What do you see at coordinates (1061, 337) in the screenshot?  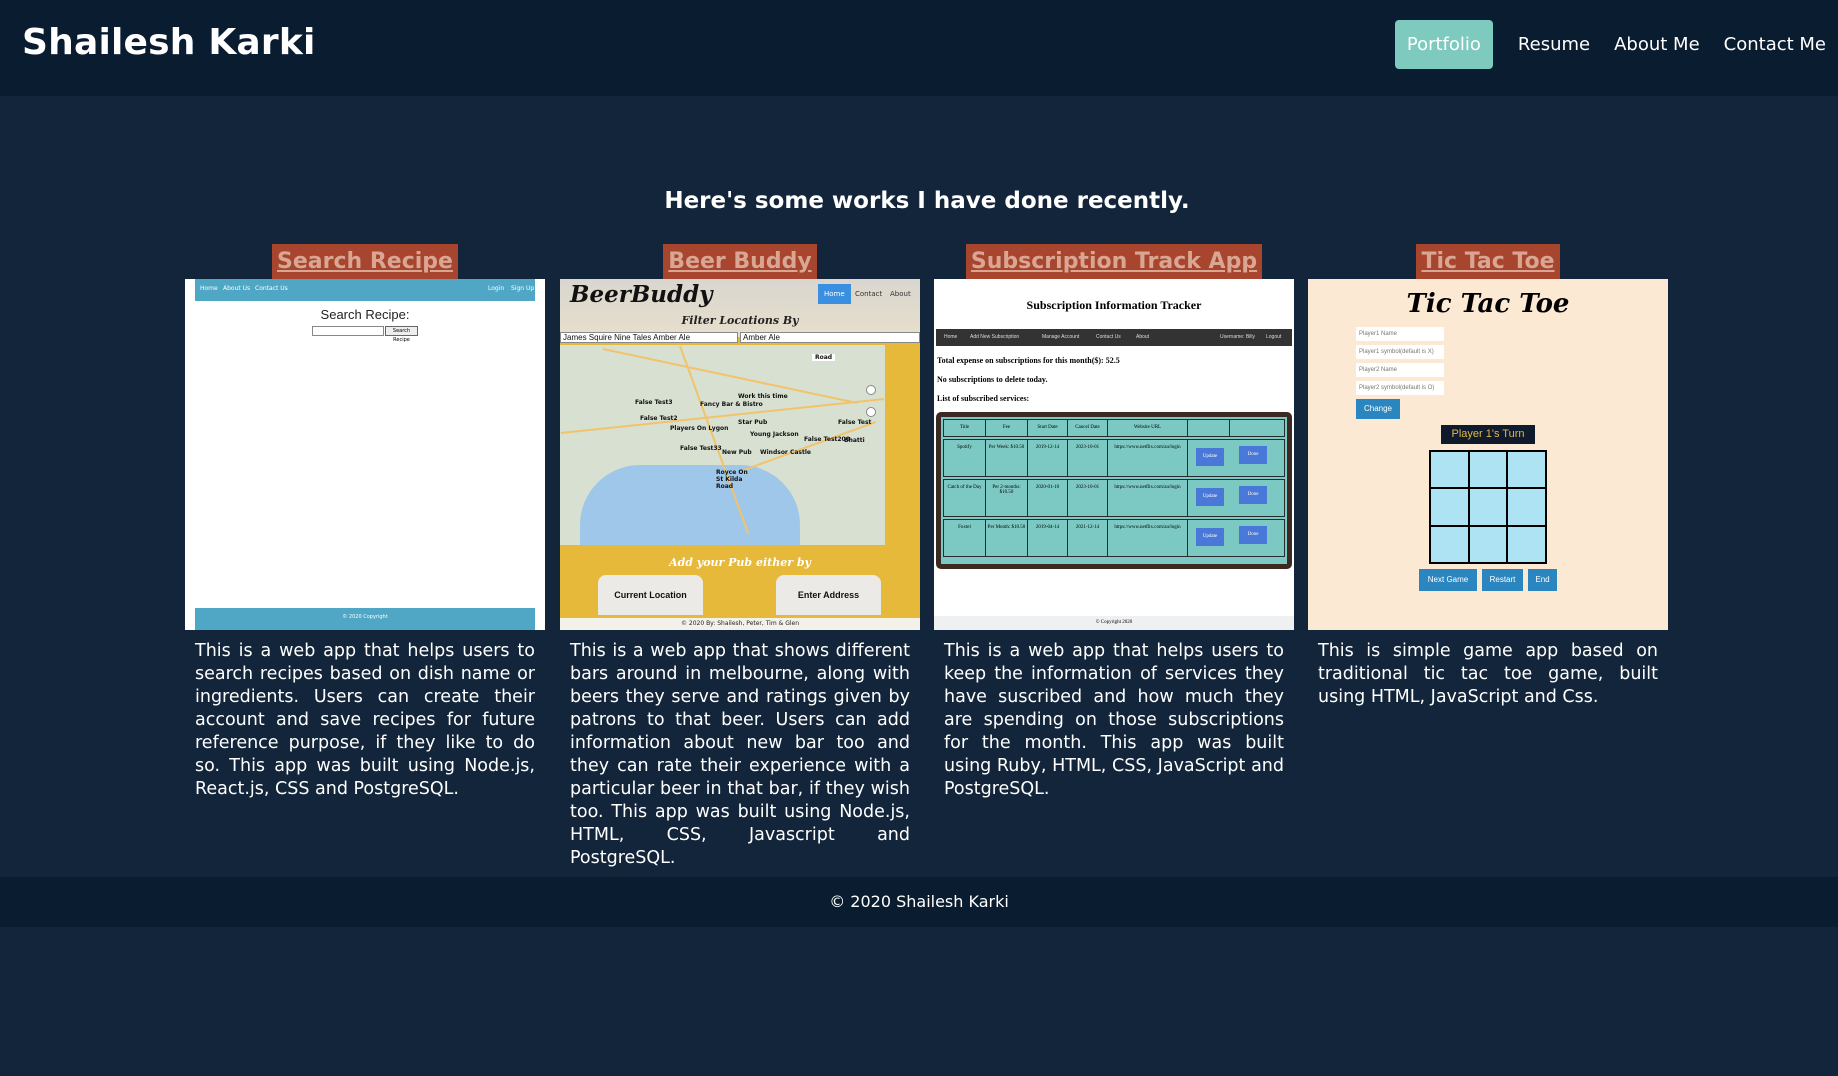 I see `preview-nav-item: Manage Account` at bounding box center [1061, 337].